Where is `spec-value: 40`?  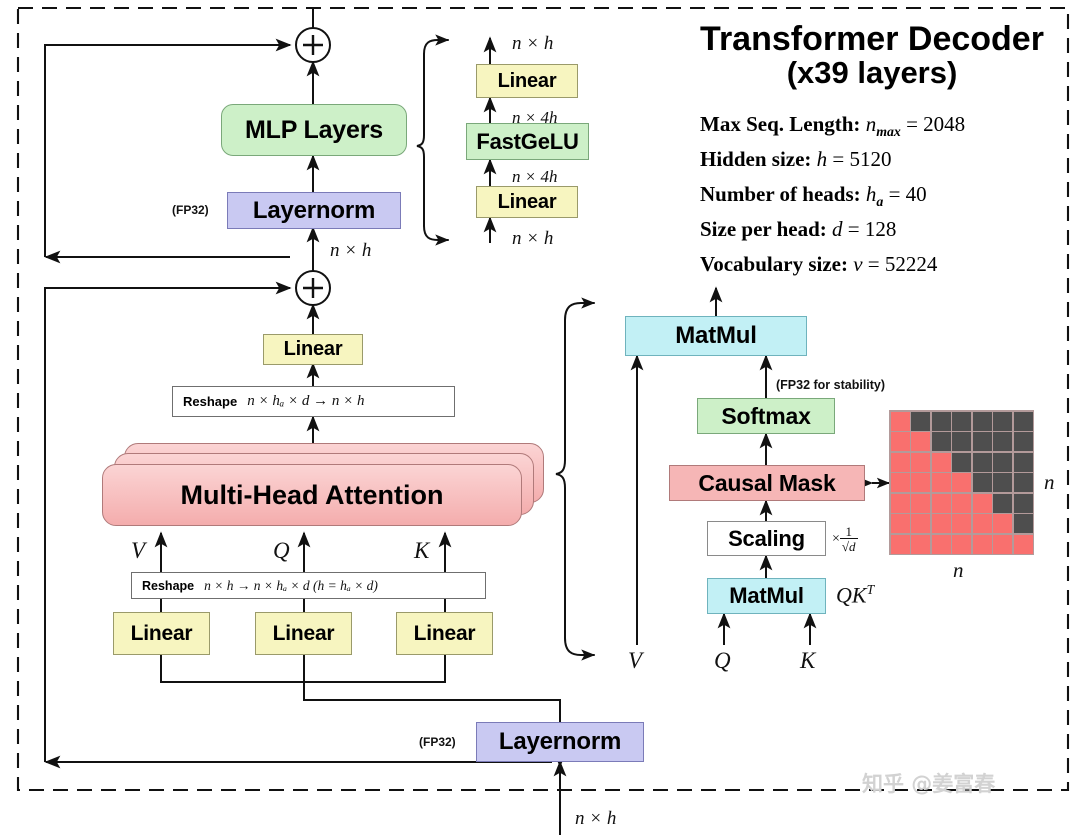
spec-value: 40 is located at coordinates (916, 194).